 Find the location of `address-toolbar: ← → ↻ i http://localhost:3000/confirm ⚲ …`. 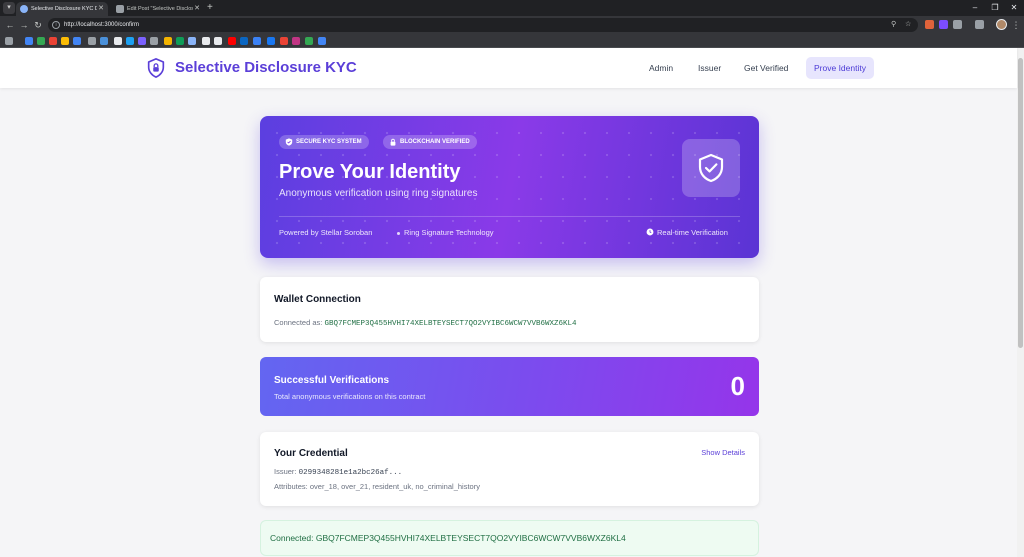

address-toolbar: ← → ↻ i http://localhost:3000/confirm ⚲ … is located at coordinates (512, 25).